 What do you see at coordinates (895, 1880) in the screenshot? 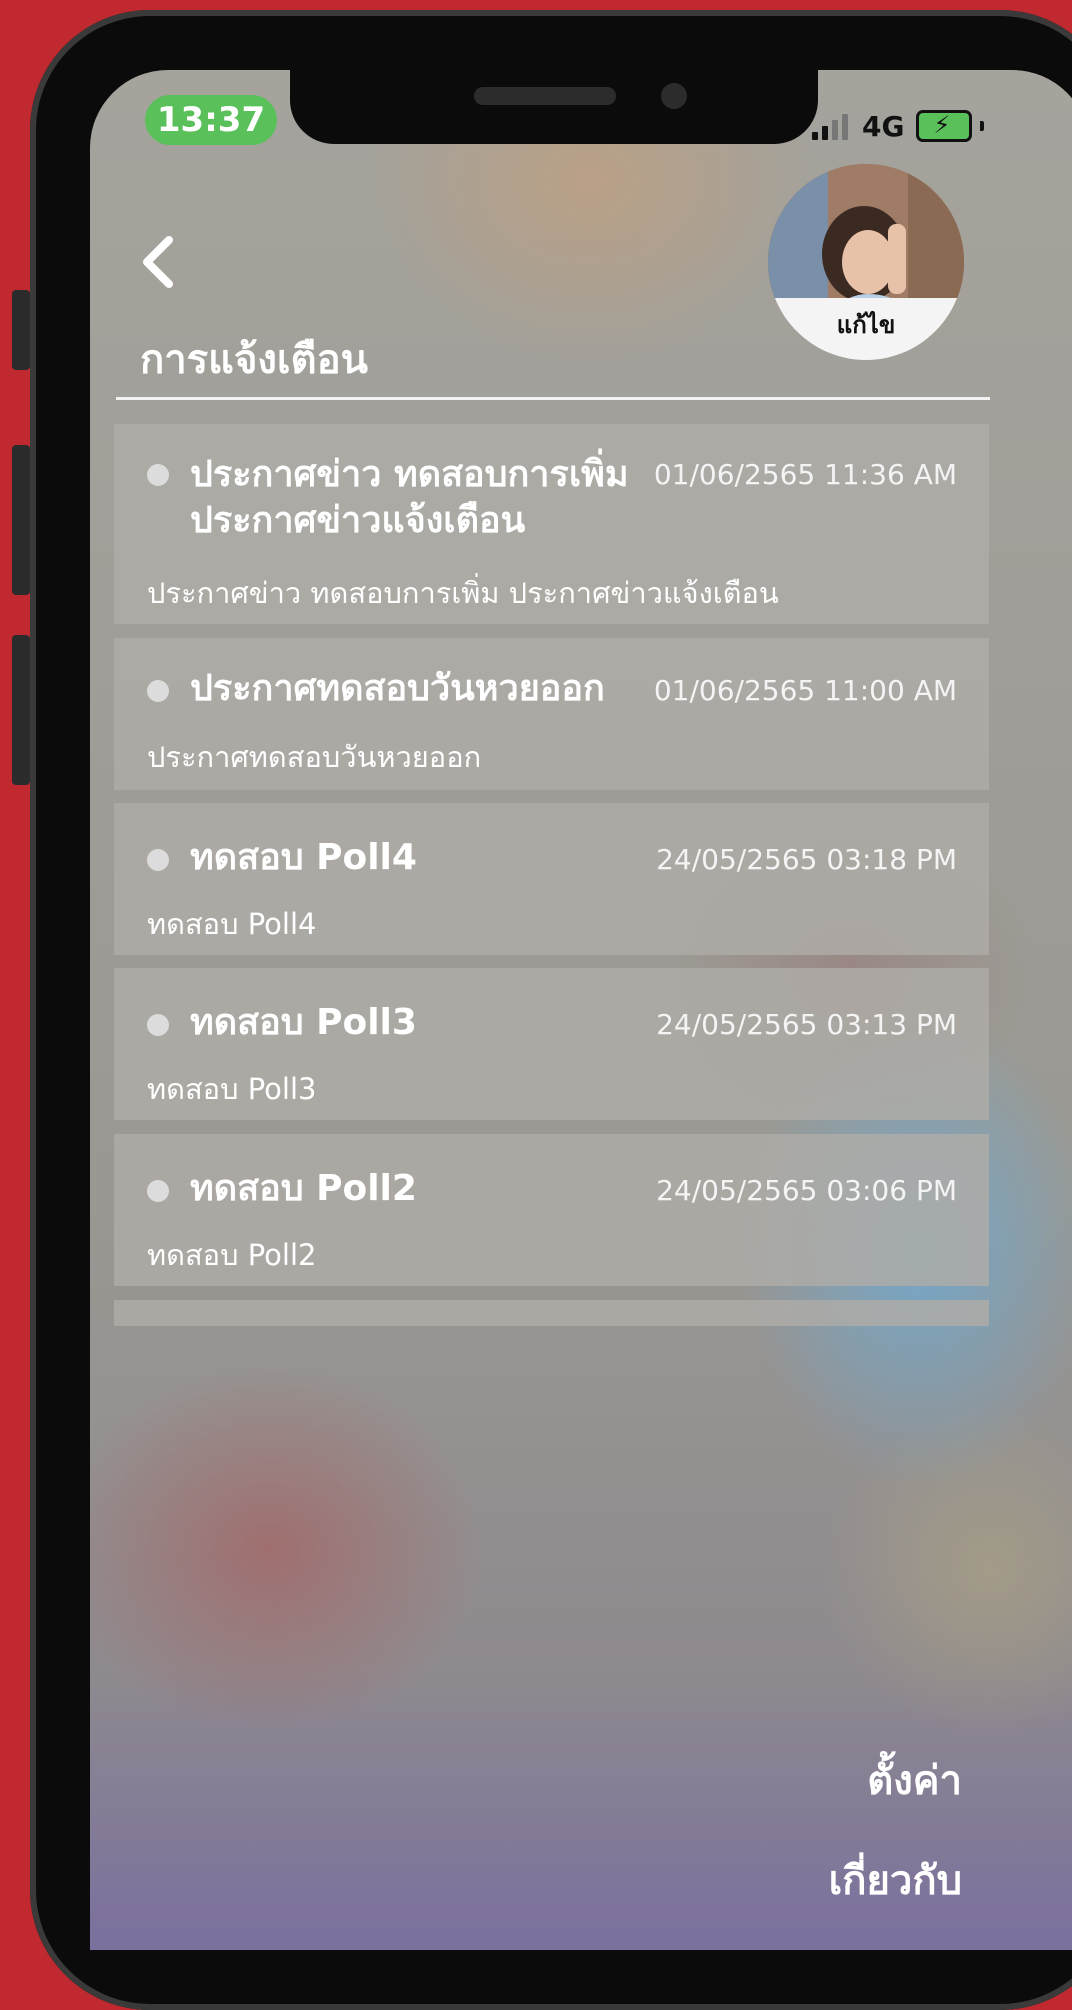
I see `about-link: เกี่ยวกับ` at bounding box center [895, 1880].